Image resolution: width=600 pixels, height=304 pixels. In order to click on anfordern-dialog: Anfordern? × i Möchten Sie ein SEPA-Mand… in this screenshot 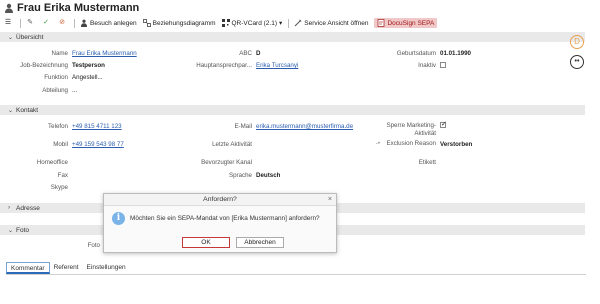, I will do `click(220, 223)`.